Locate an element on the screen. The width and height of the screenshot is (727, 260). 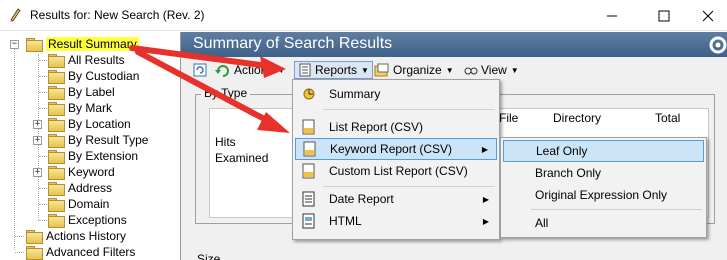
menu-item-list-report: List Report (CSV) is located at coordinates (396, 127).